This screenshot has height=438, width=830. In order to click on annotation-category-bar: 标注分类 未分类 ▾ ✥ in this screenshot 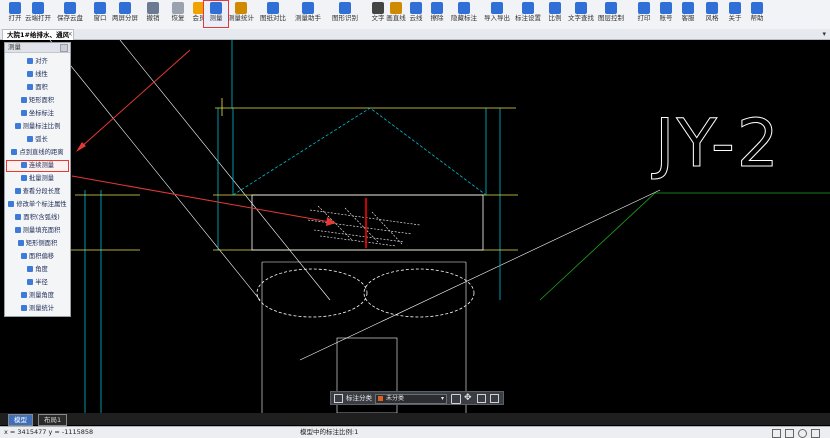, I will do `click(417, 398)`.